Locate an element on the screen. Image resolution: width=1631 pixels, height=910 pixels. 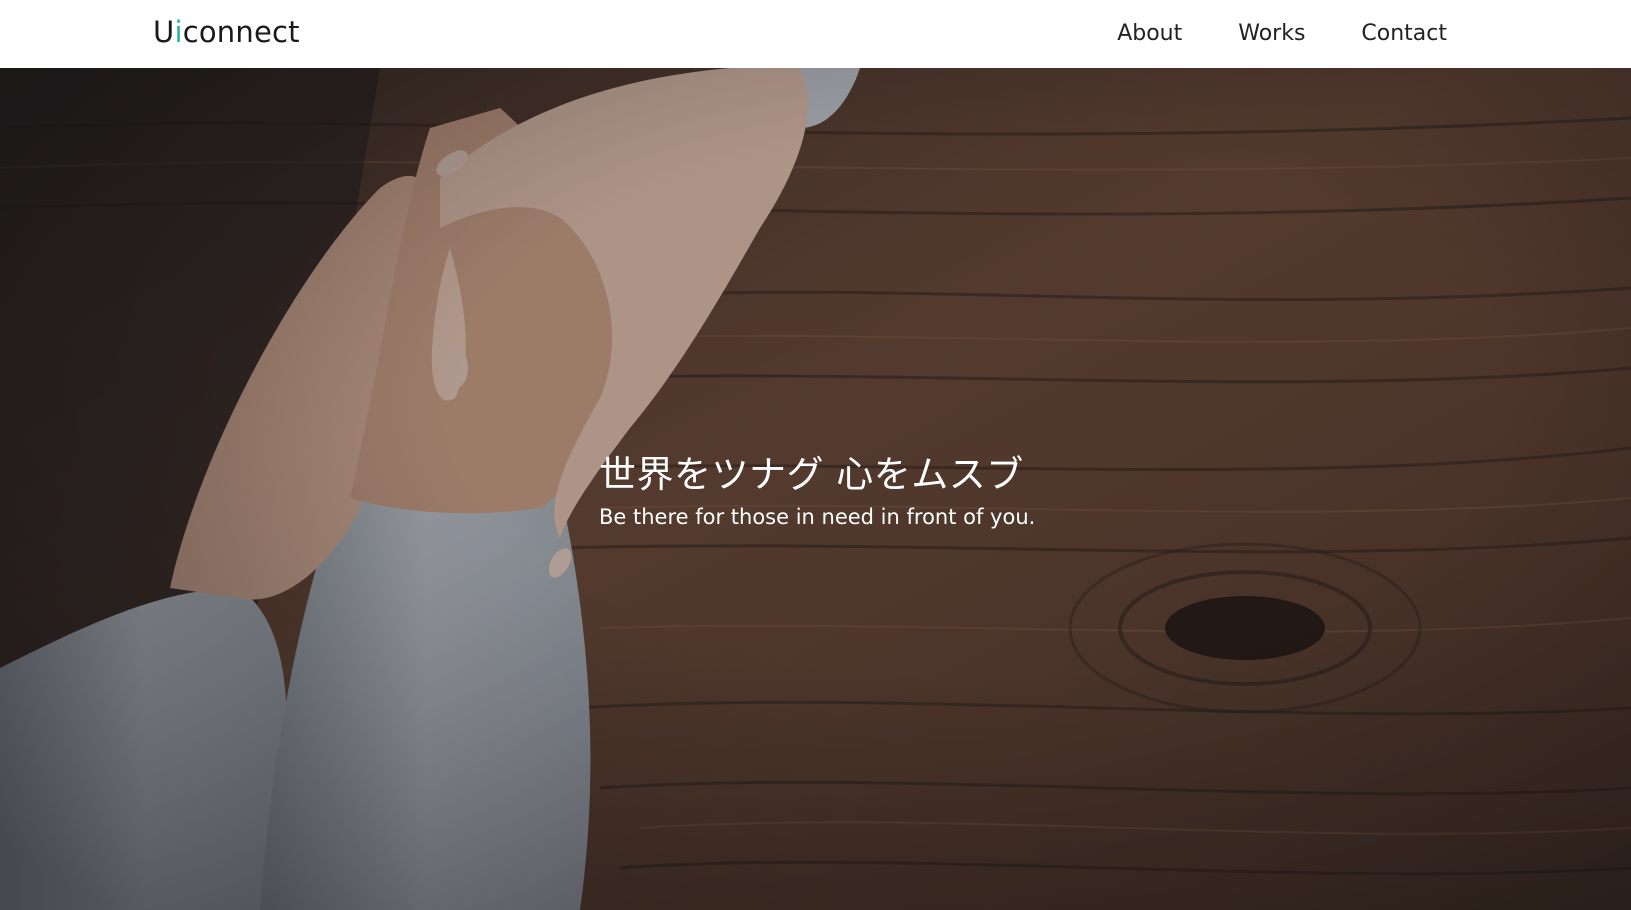
hero-title: 世界をツナグ 心をムスブ is located at coordinates (811, 474).